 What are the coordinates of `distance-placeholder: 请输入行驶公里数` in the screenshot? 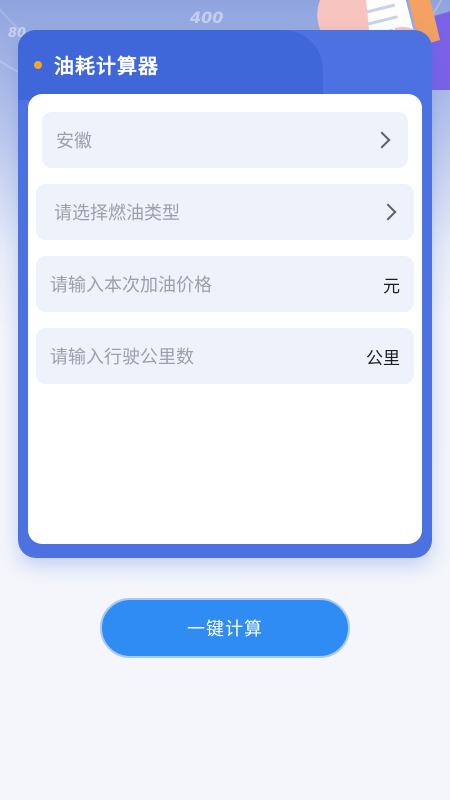 It's located at (122, 357).